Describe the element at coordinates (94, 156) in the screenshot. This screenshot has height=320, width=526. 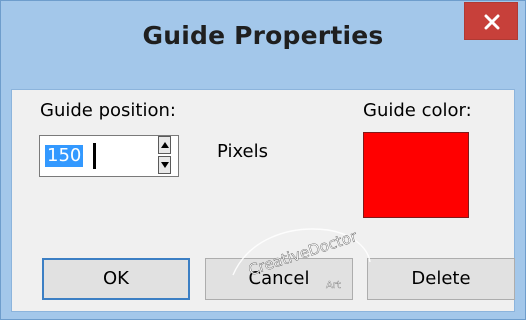
I see `text-caret` at that location.